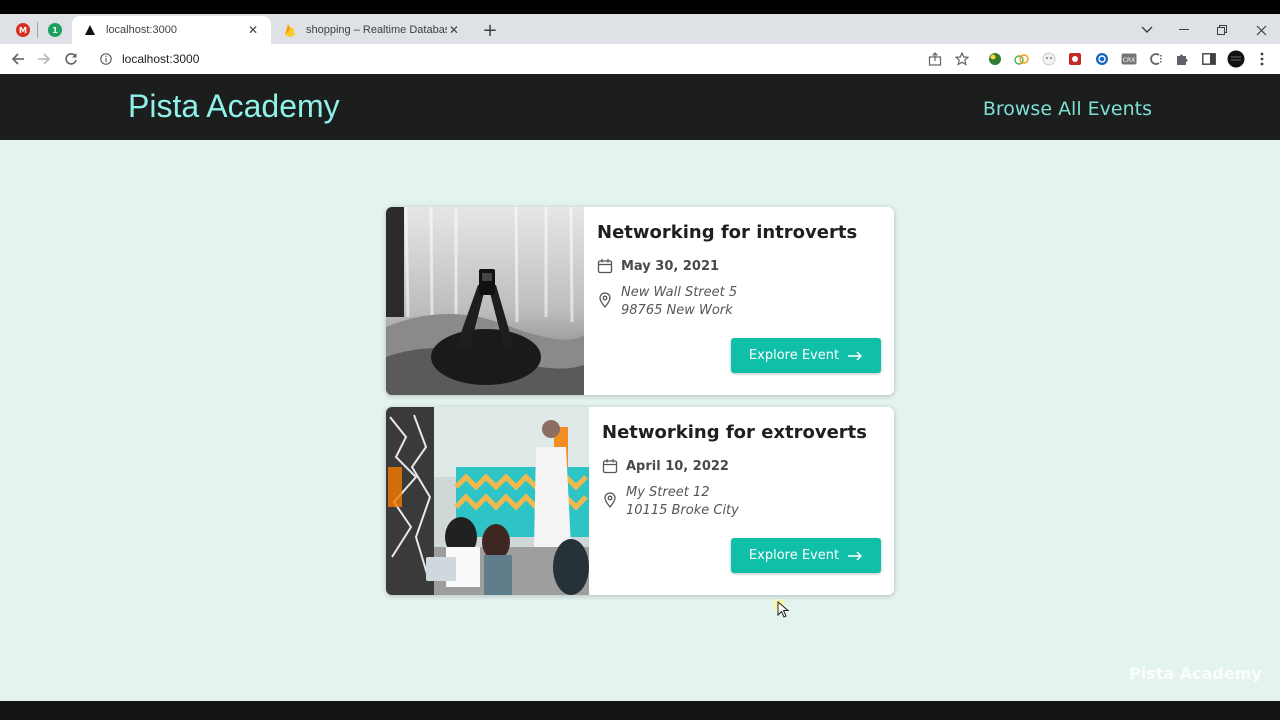 The width and height of the screenshot is (1280, 720). I want to click on address-bar: localhost:3000, so click(535, 59).